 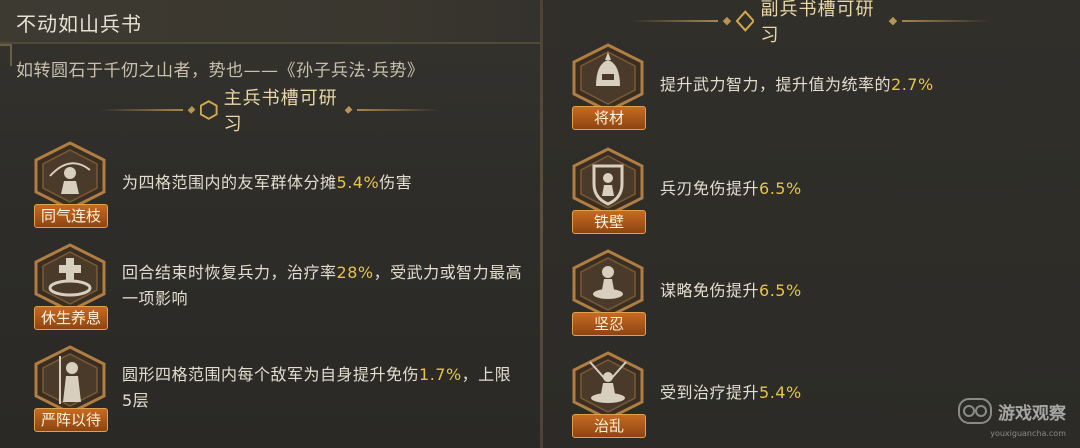 I want to click on skill-name-label: 治乱, so click(x=609, y=426).